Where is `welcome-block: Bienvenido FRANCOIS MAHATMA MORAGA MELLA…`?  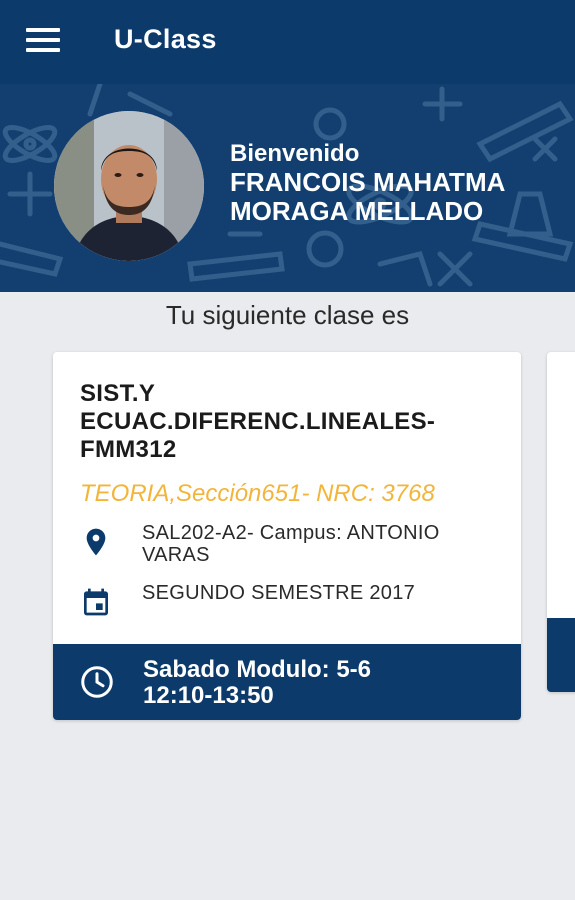 welcome-block: Bienvenido FRANCOIS MAHATMA MORAGA MELLA… is located at coordinates (390, 183).